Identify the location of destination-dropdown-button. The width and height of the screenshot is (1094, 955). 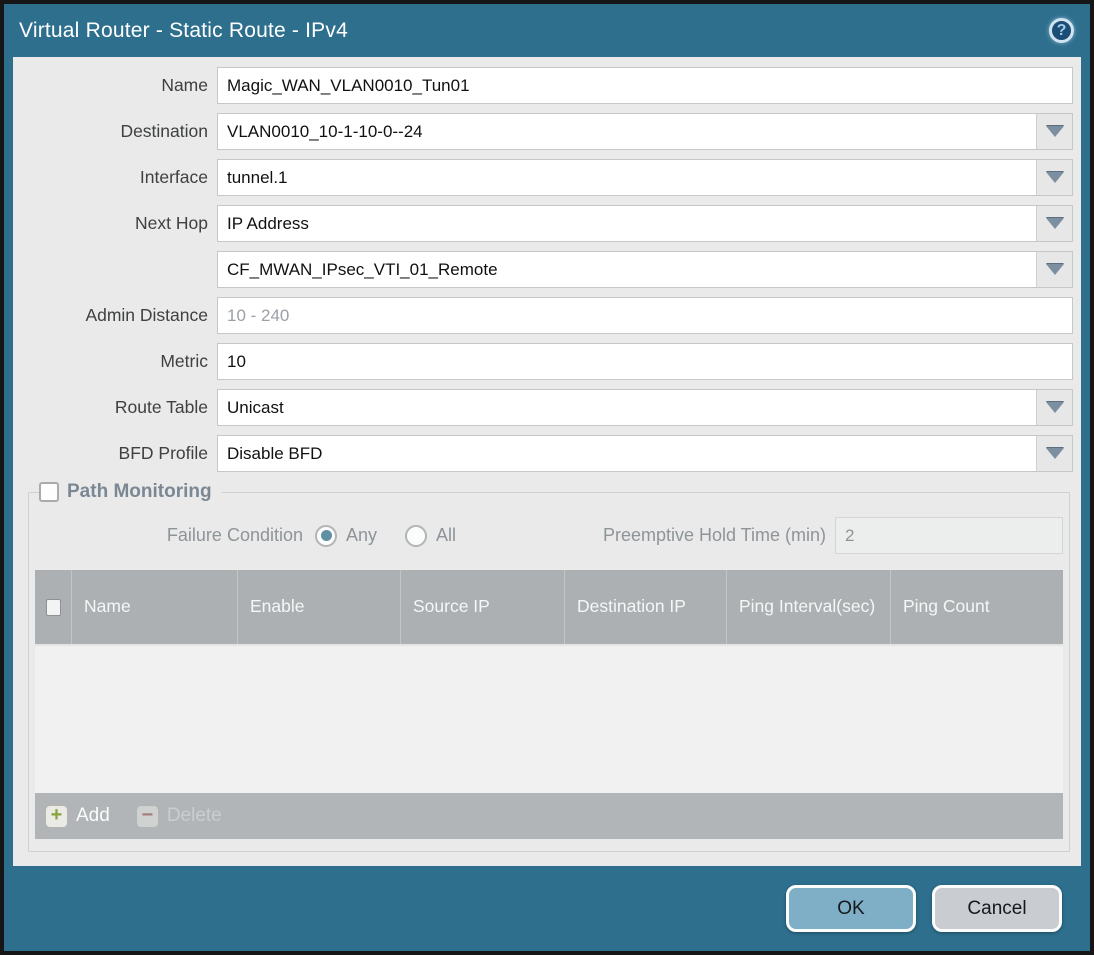
(1054, 131).